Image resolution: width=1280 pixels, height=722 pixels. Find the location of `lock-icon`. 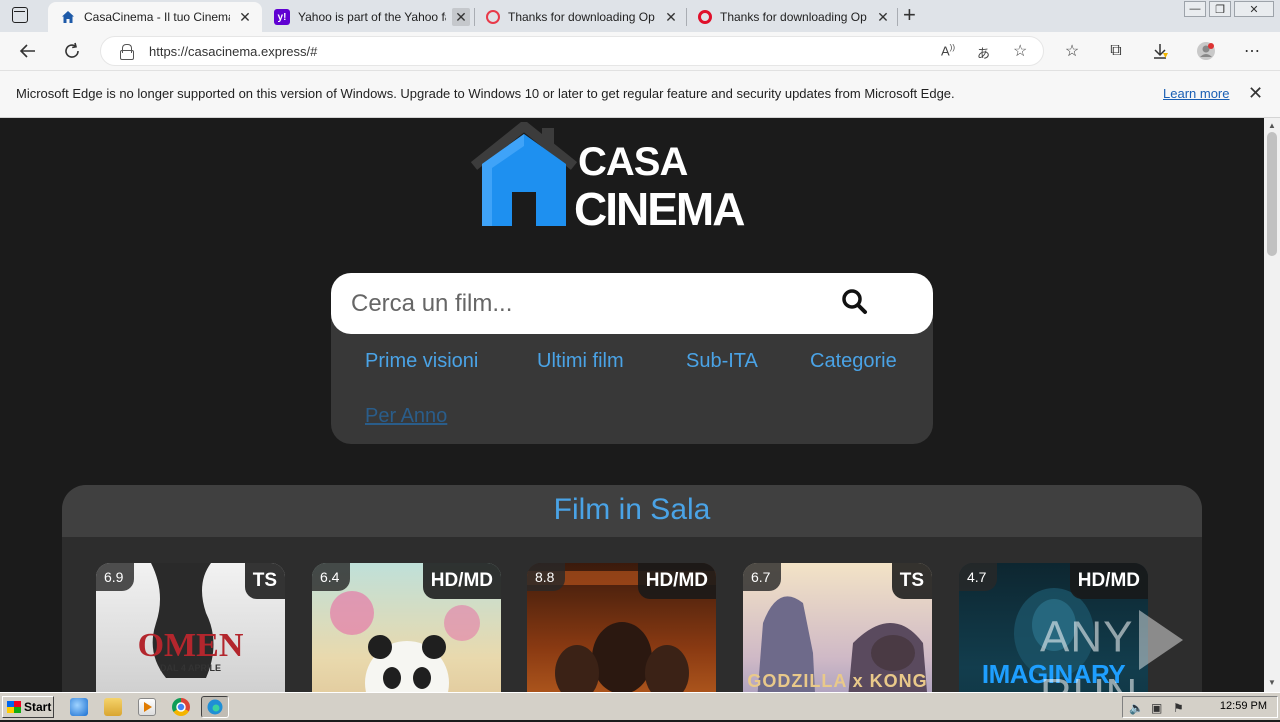

lock-icon is located at coordinates (127, 52).